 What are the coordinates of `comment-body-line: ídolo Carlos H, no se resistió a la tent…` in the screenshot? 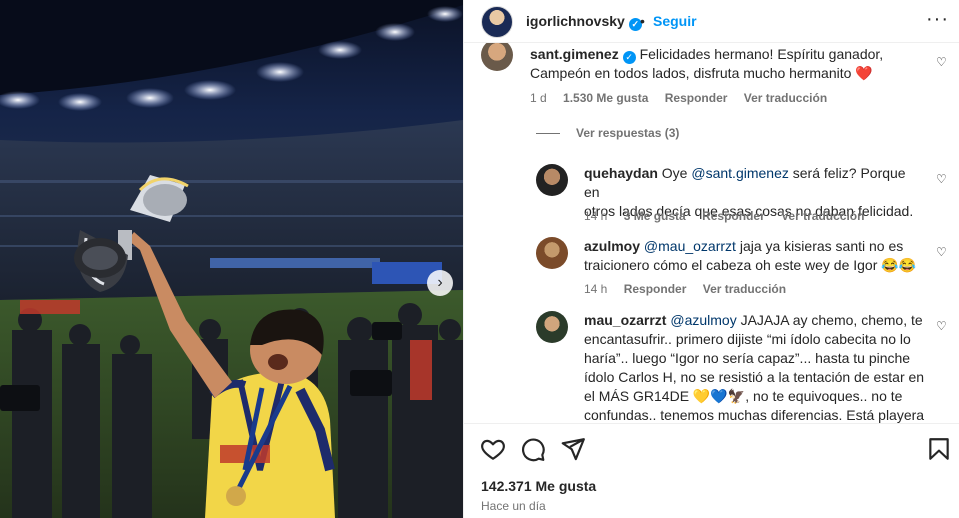 It's located at (754, 377).